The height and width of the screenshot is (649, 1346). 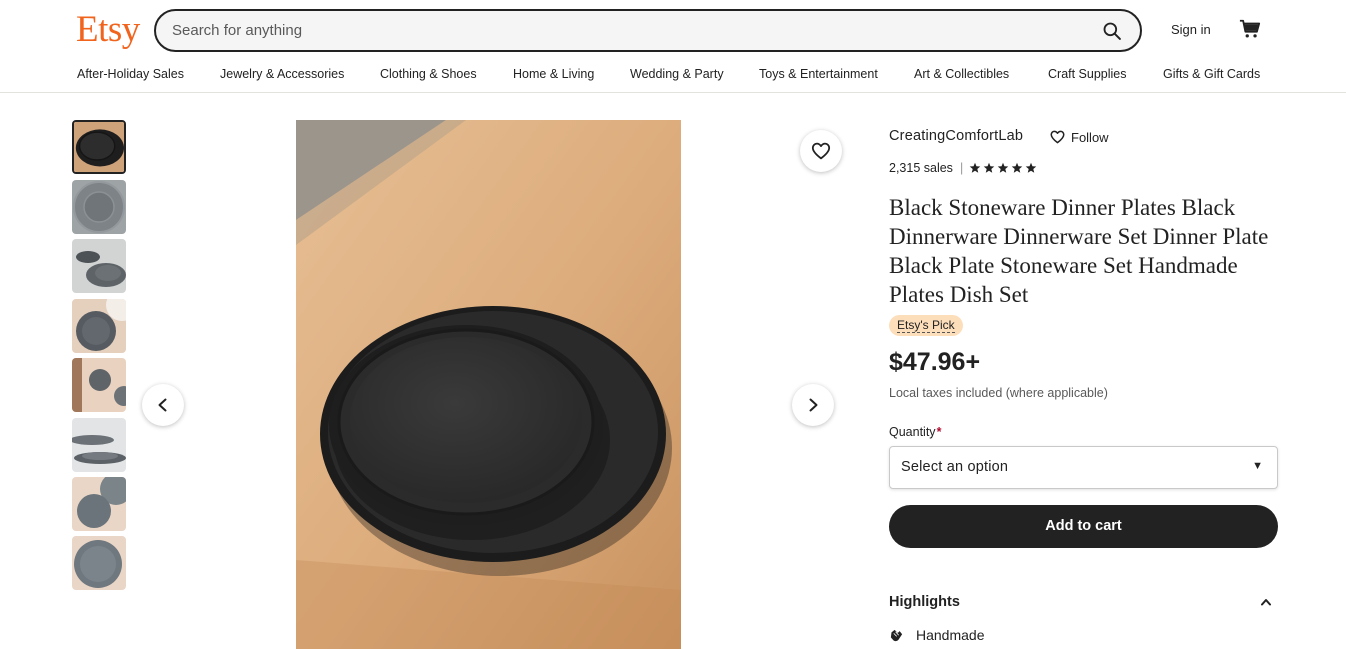 I want to click on search-input, so click(x=622, y=30).